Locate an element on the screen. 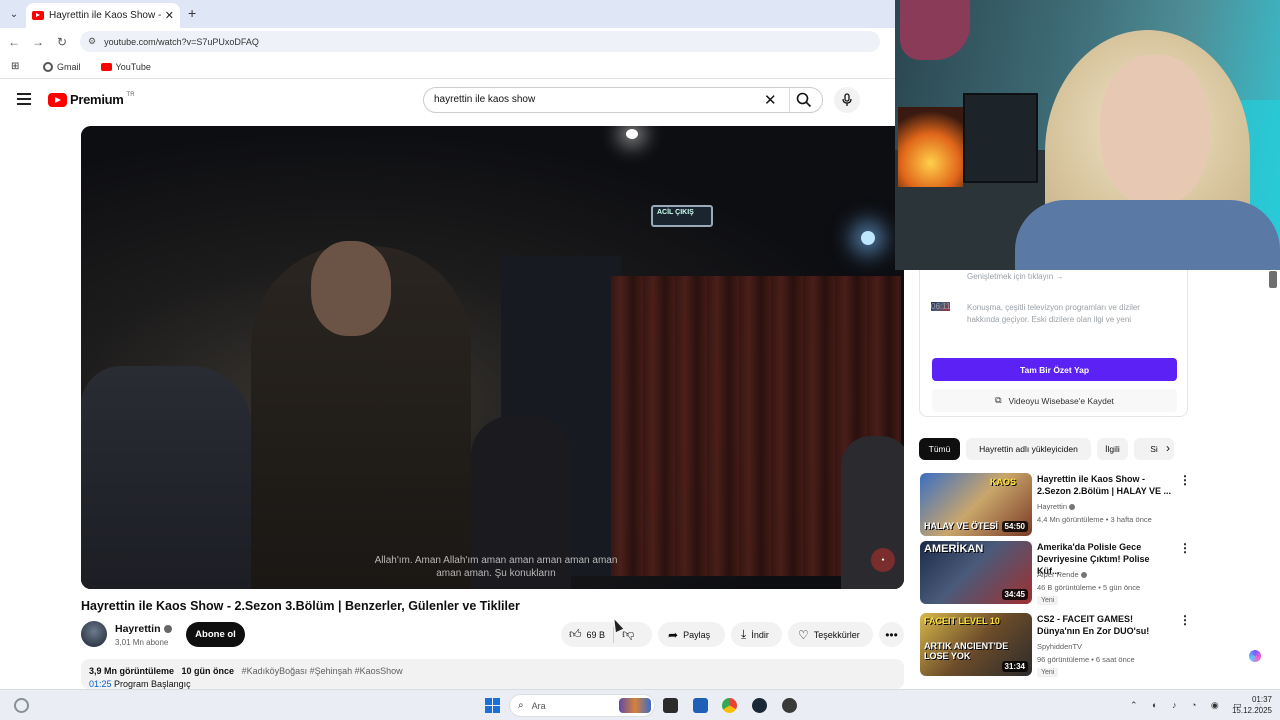 The image size is (1280, 720). chrome-icon is located at coordinates (729, 705).